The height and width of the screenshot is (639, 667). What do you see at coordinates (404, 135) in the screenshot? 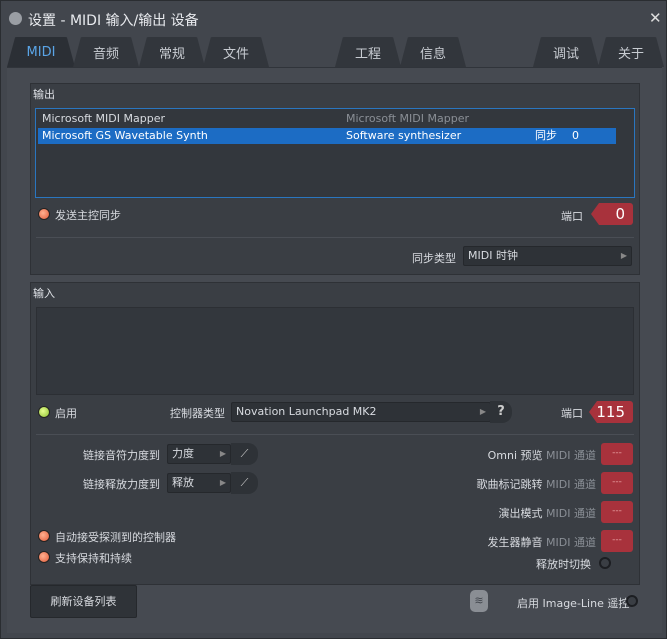
I see `device-desc: Software synthesizer` at bounding box center [404, 135].